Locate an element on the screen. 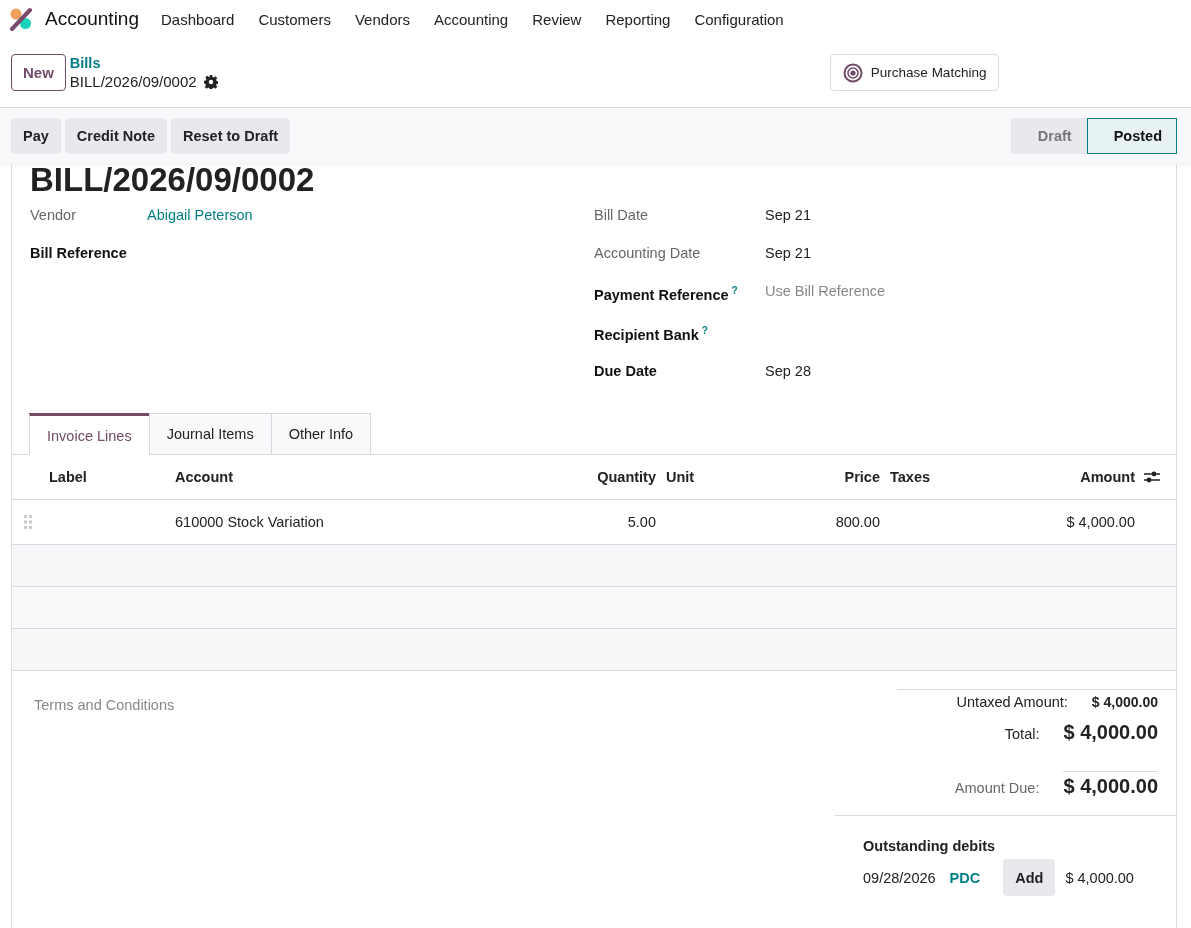 The image size is (1191, 928). field-label: Recipient Bank $^{?}$ is located at coordinates (651, 334).